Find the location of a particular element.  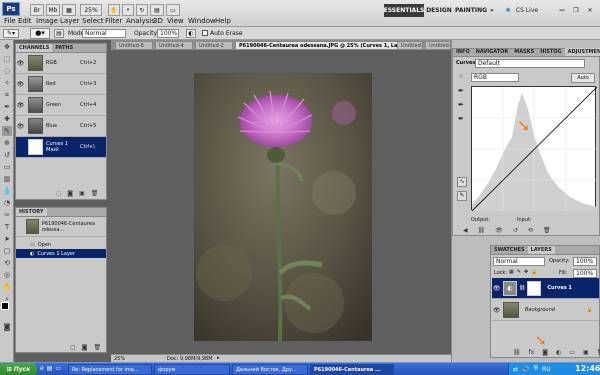

load-selection-icon: ◌ is located at coordinates (58, 193).